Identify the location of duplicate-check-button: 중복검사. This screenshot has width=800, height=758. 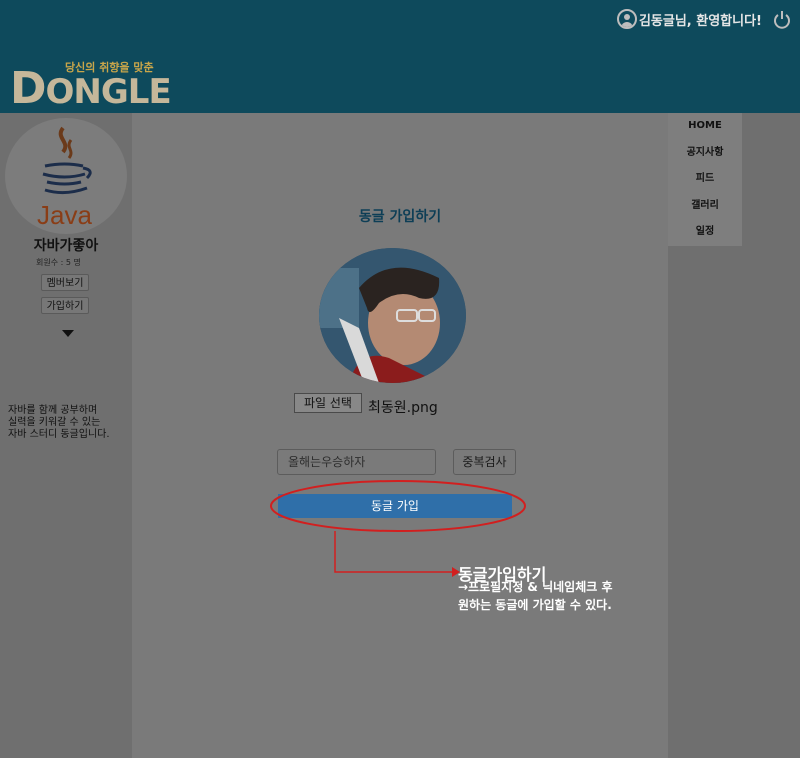
(484, 462).